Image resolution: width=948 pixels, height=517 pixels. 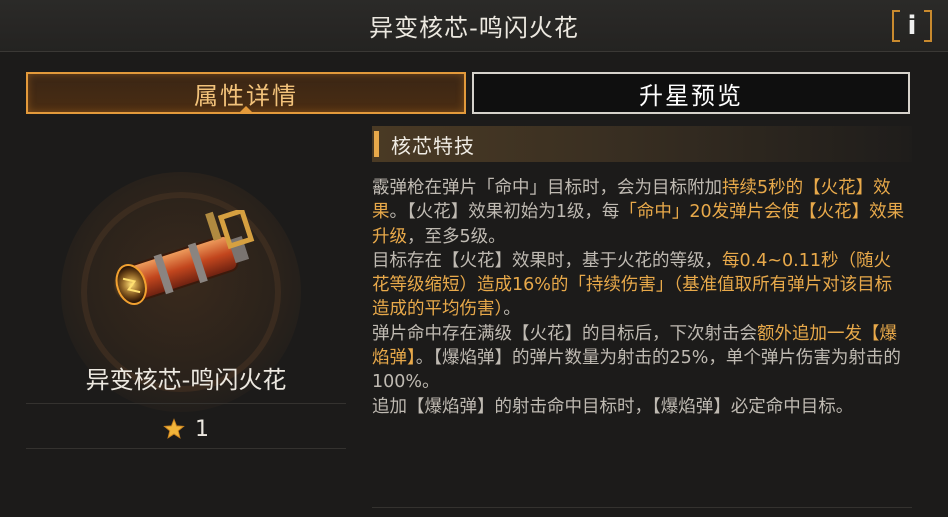 What do you see at coordinates (564, 333) in the screenshot?
I see `description-text: 弹片命中存在满级【火花】的目标后，下次射击会` at bounding box center [564, 333].